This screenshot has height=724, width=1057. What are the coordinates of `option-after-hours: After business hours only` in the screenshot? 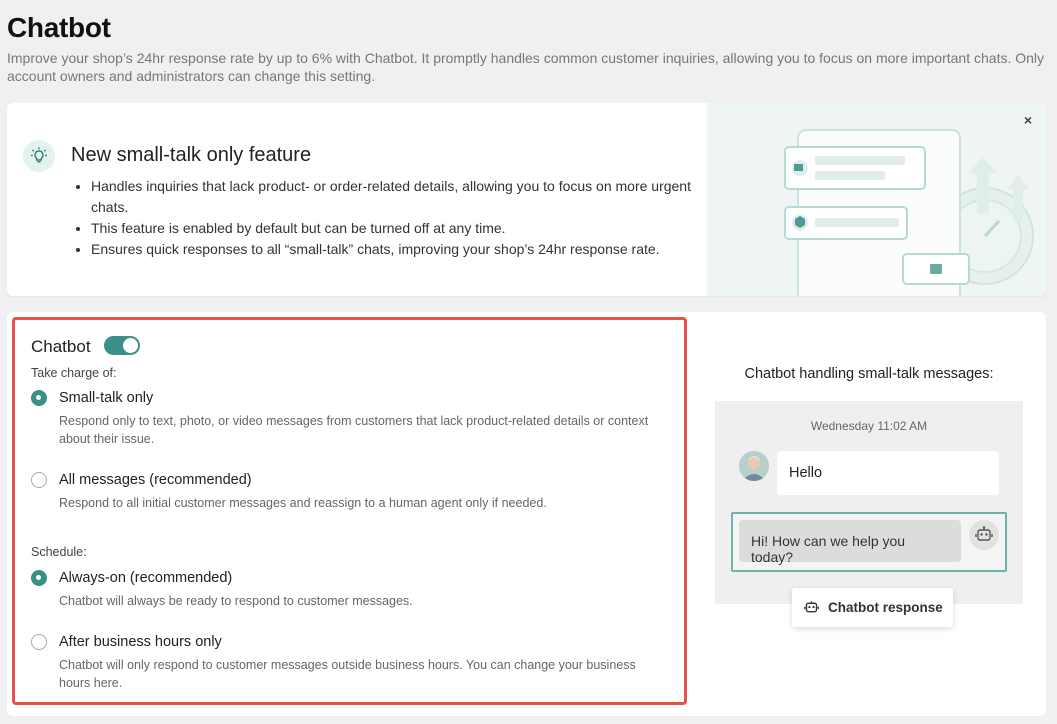 It's located at (126, 642).